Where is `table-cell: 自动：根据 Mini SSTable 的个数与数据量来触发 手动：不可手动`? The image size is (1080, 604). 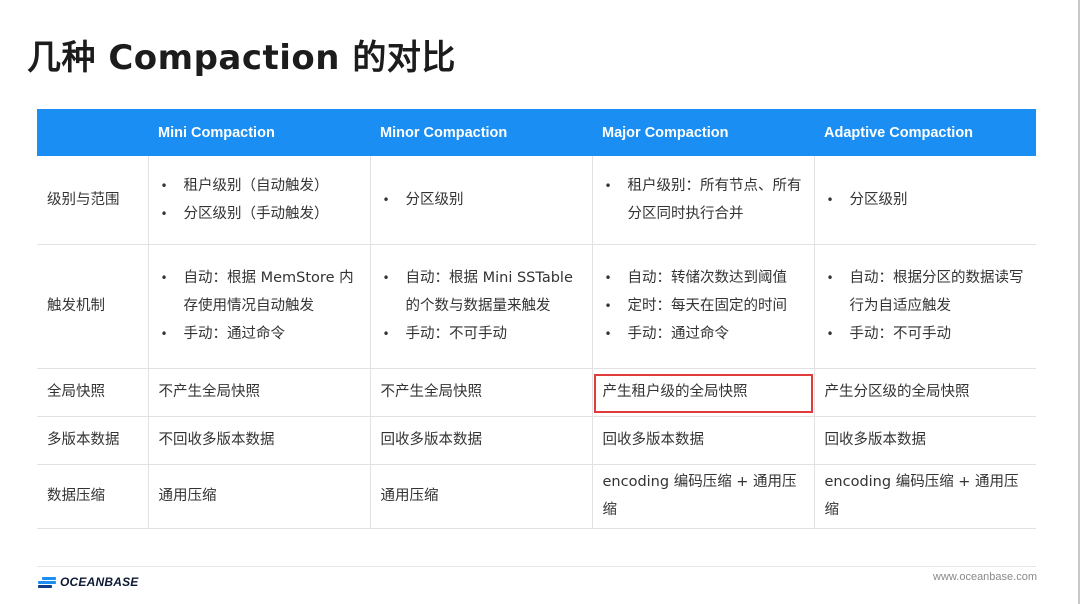
table-cell: 自动：根据 Mini SSTable 的个数与数据量来触发 手动：不可手动 is located at coordinates (481, 306).